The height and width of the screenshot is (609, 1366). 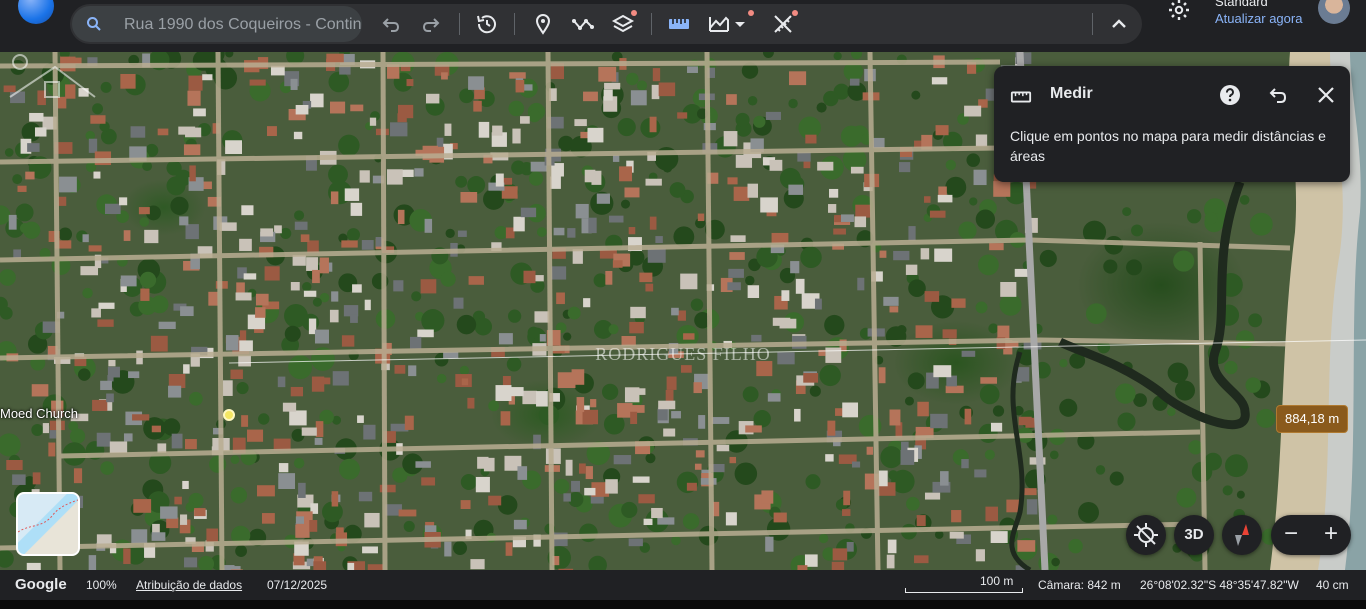 I want to click on place-marker-icon, so click(x=543, y=24).